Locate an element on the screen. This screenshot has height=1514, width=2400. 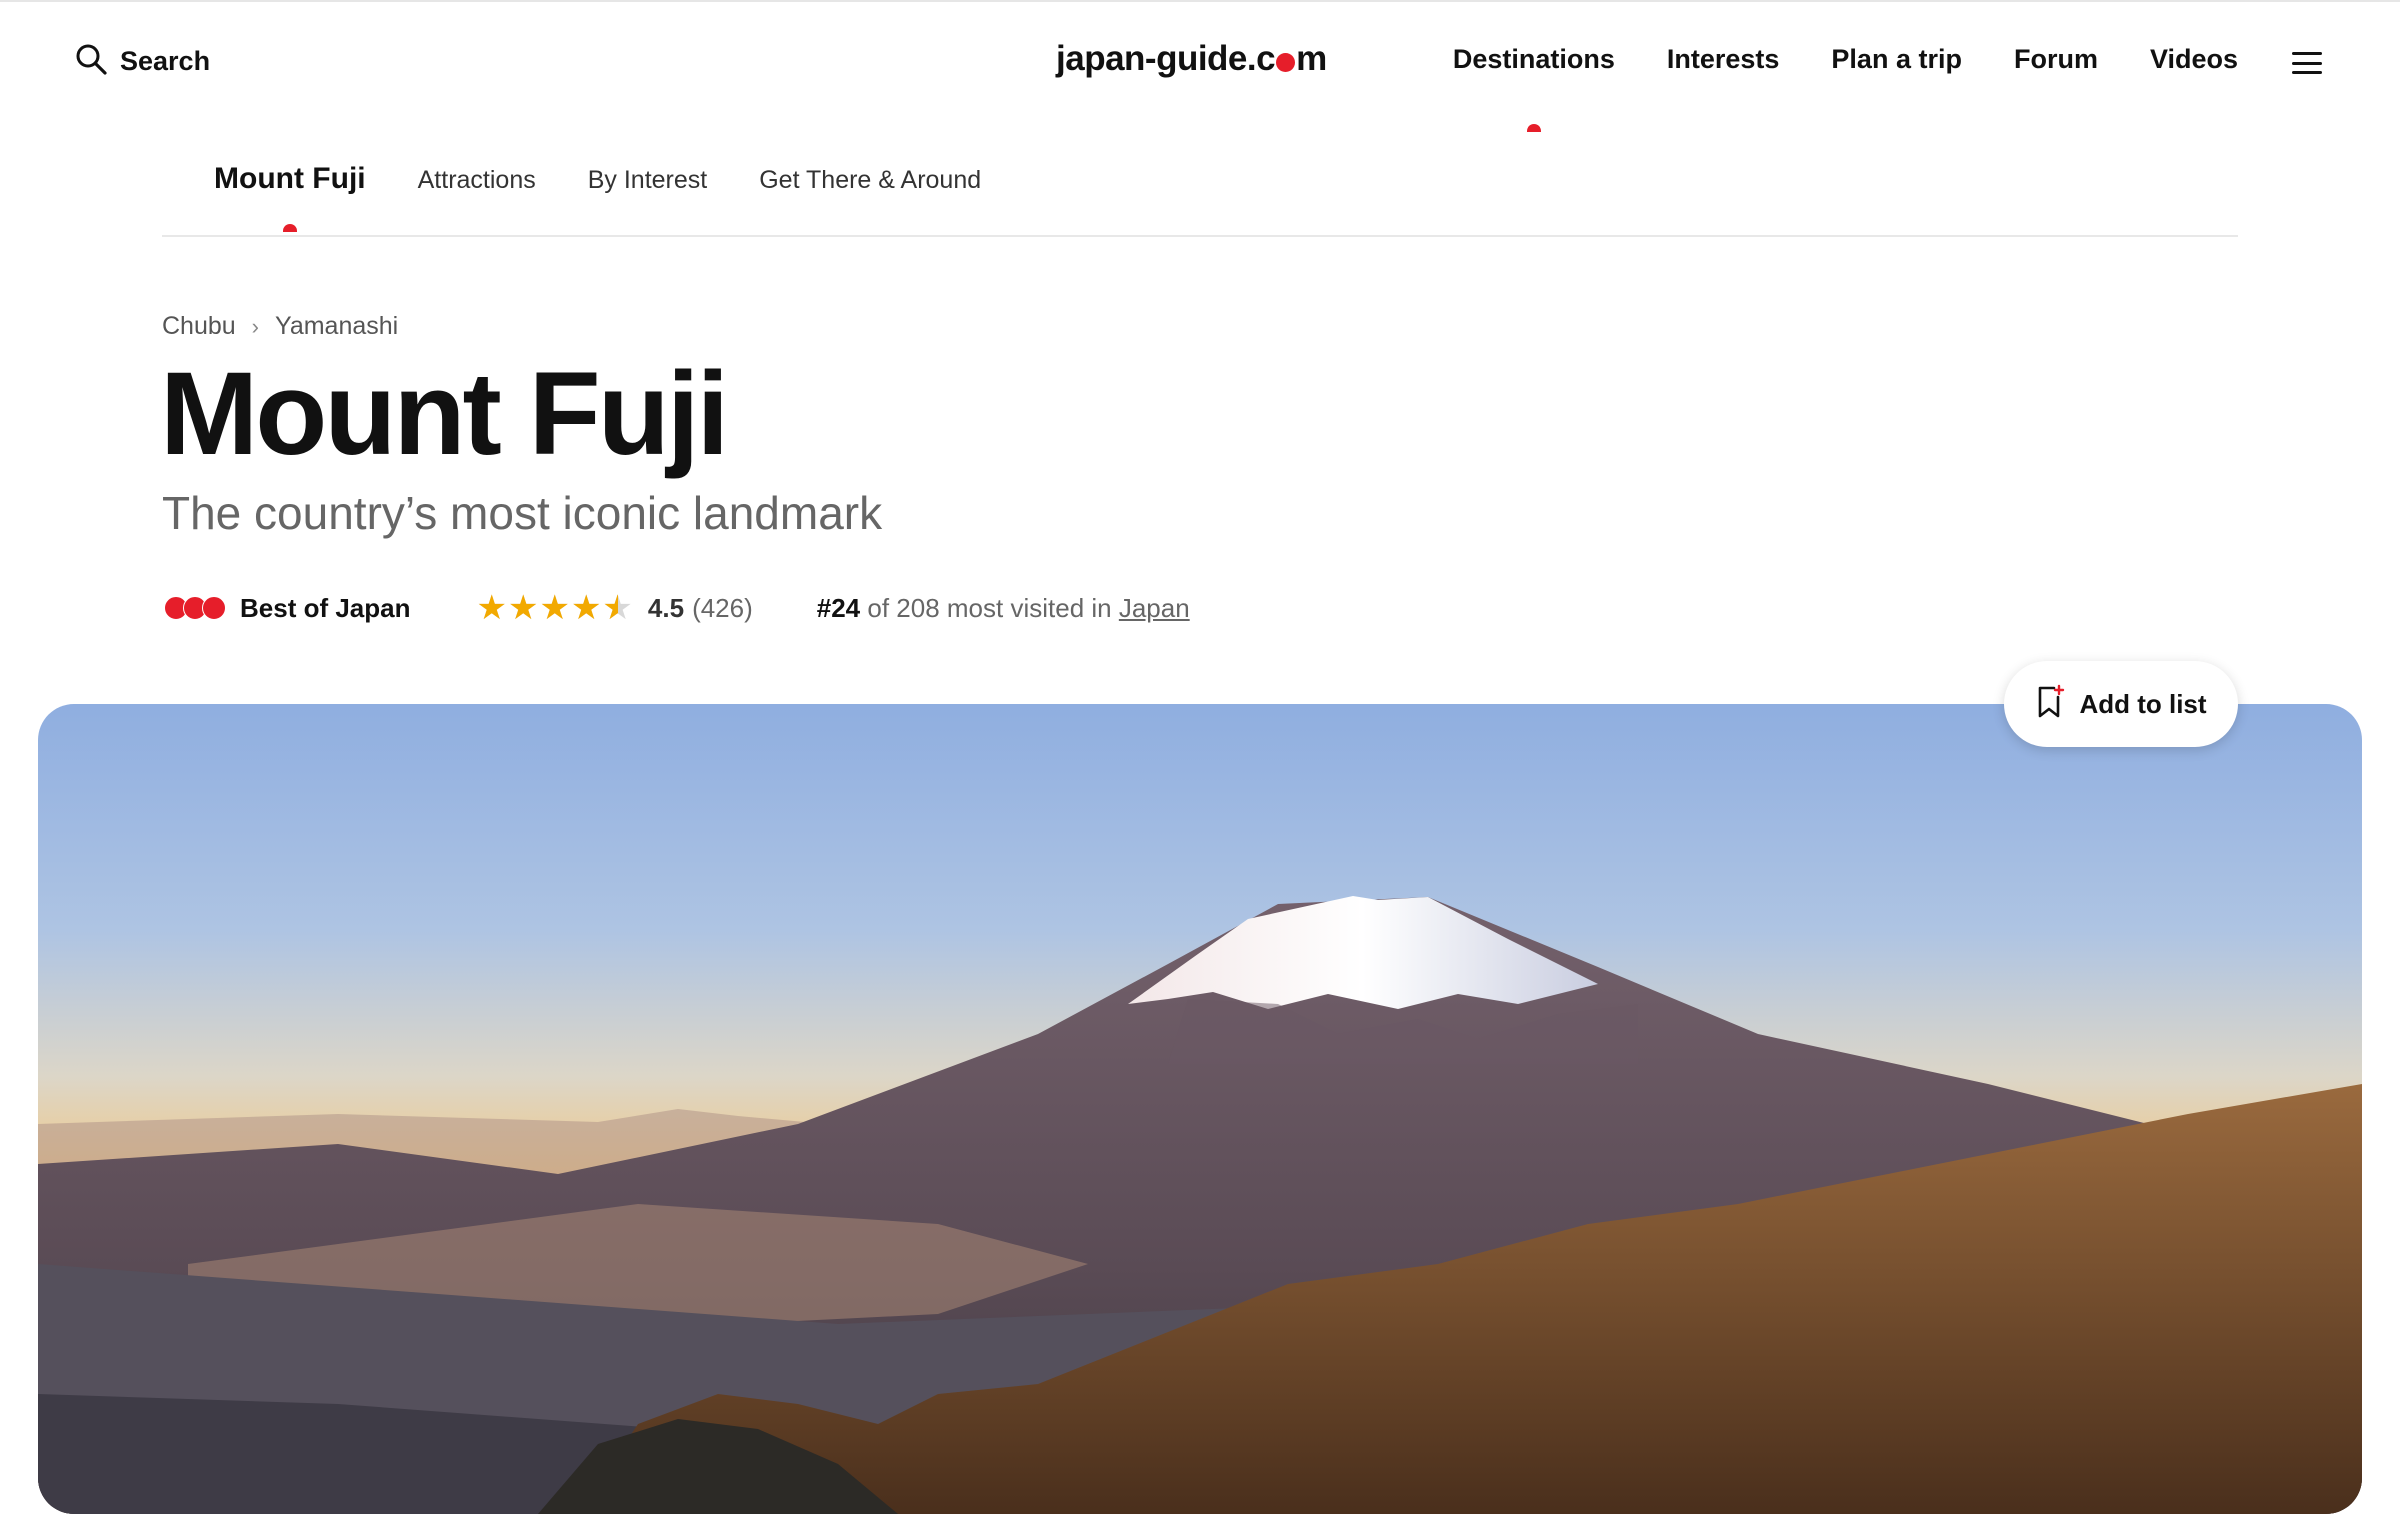
breadcrumb-chubu: Chubu is located at coordinates (199, 326).